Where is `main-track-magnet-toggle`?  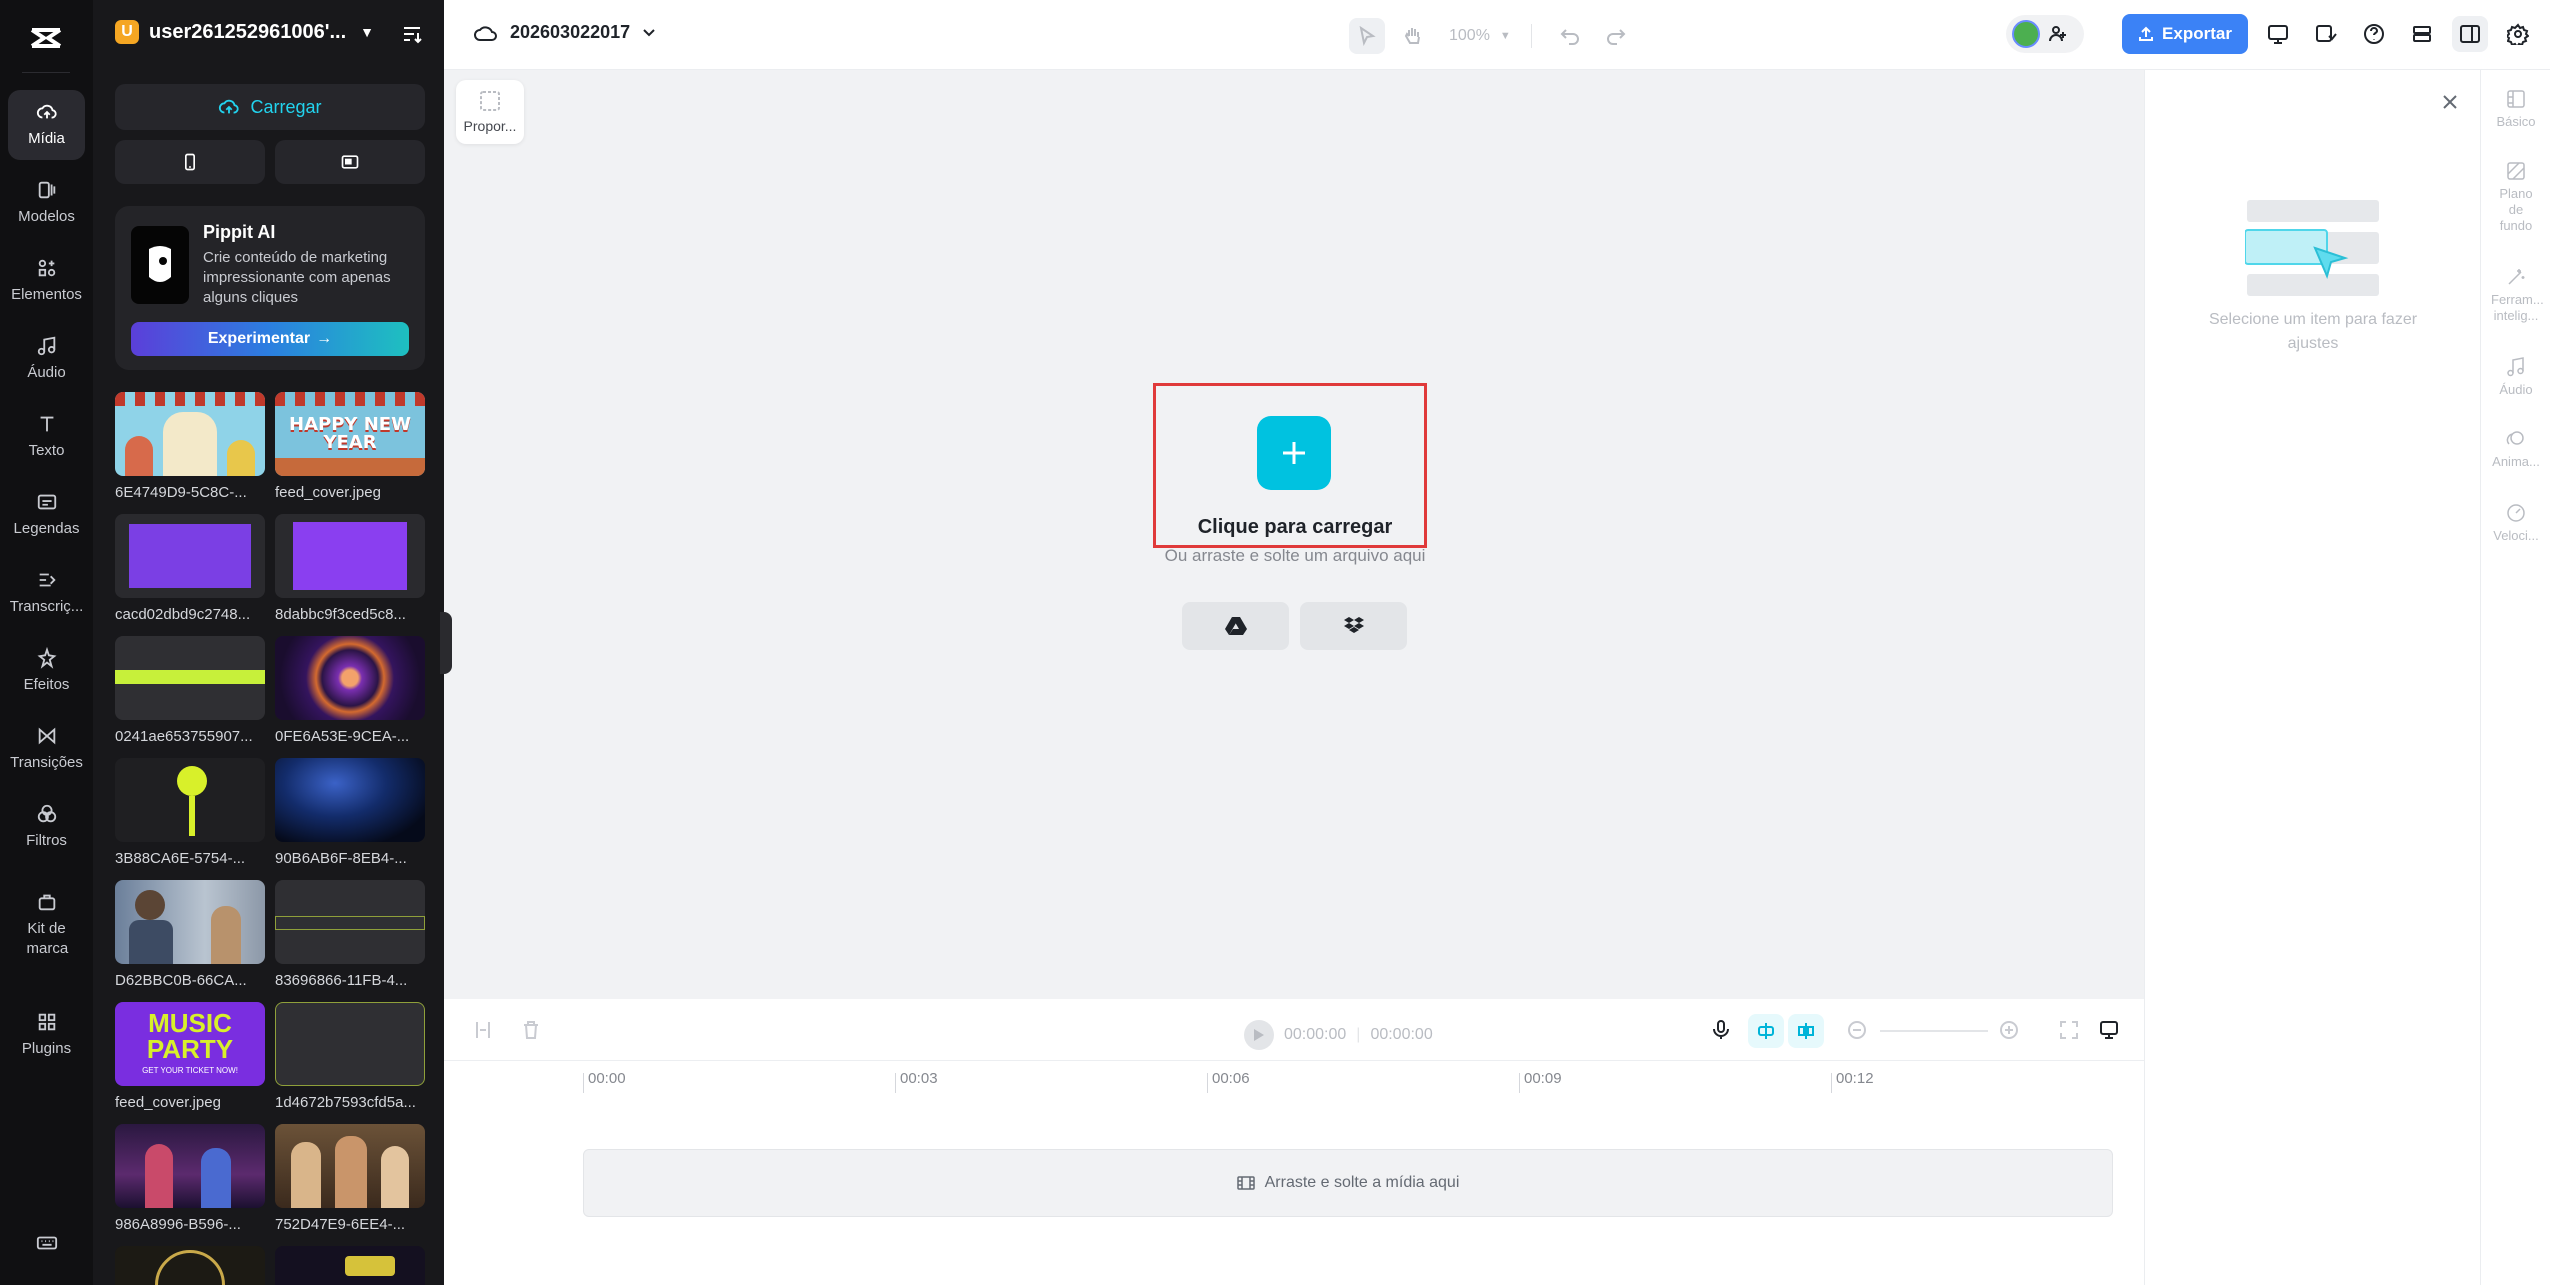
main-track-magnet-toggle is located at coordinates (1766, 1031).